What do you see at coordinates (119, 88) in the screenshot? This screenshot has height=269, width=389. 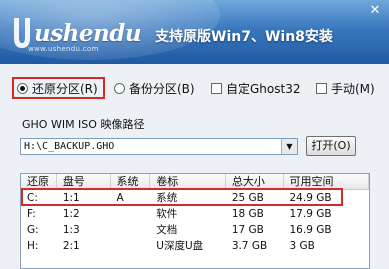 I see `radio-icon` at bounding box center [119, 88].